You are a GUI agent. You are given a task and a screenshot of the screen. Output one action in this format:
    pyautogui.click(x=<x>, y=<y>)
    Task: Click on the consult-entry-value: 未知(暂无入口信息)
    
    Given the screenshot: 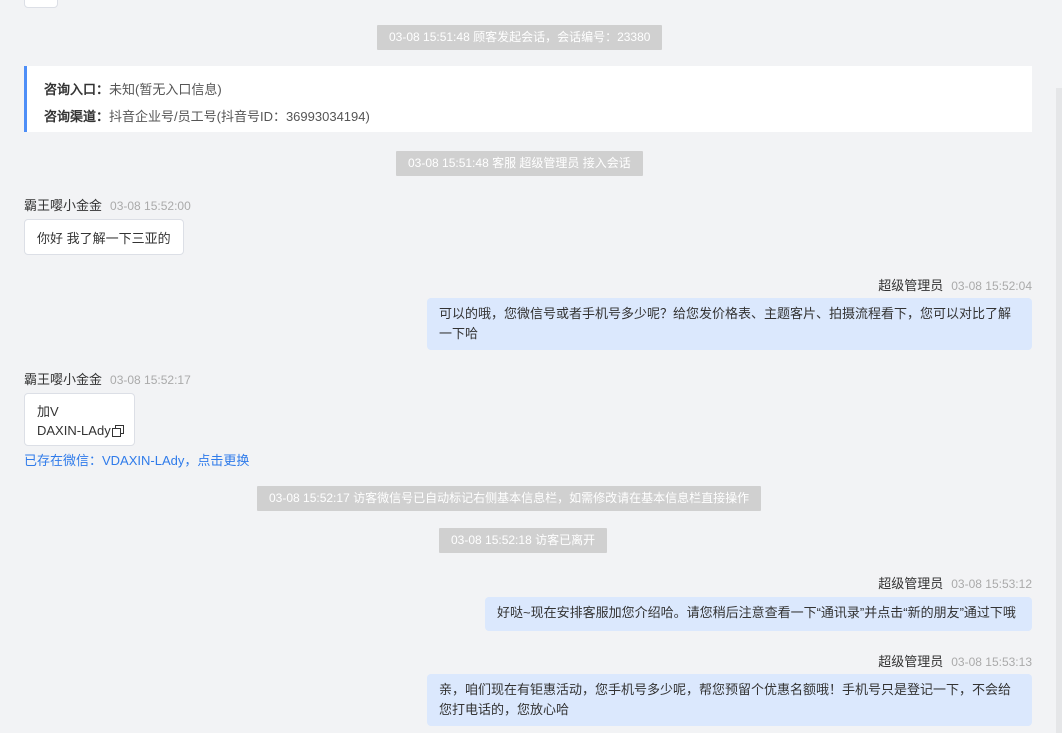 What is the action you would take?
    pyautogui.click(x=165, y=89)
    